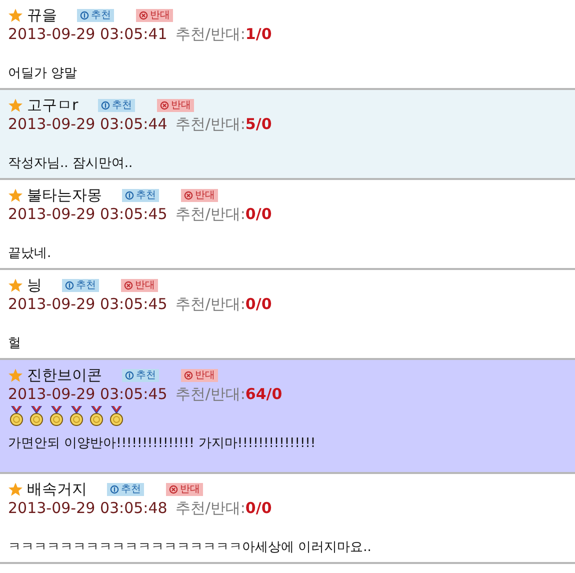 Image resolution: width=575 pixels, height=573 pixels. What do you see at coordinates (43, 73) in the screenshot?
I see `comment-text: 어딜가 양말` at bounding box center [43, 73].